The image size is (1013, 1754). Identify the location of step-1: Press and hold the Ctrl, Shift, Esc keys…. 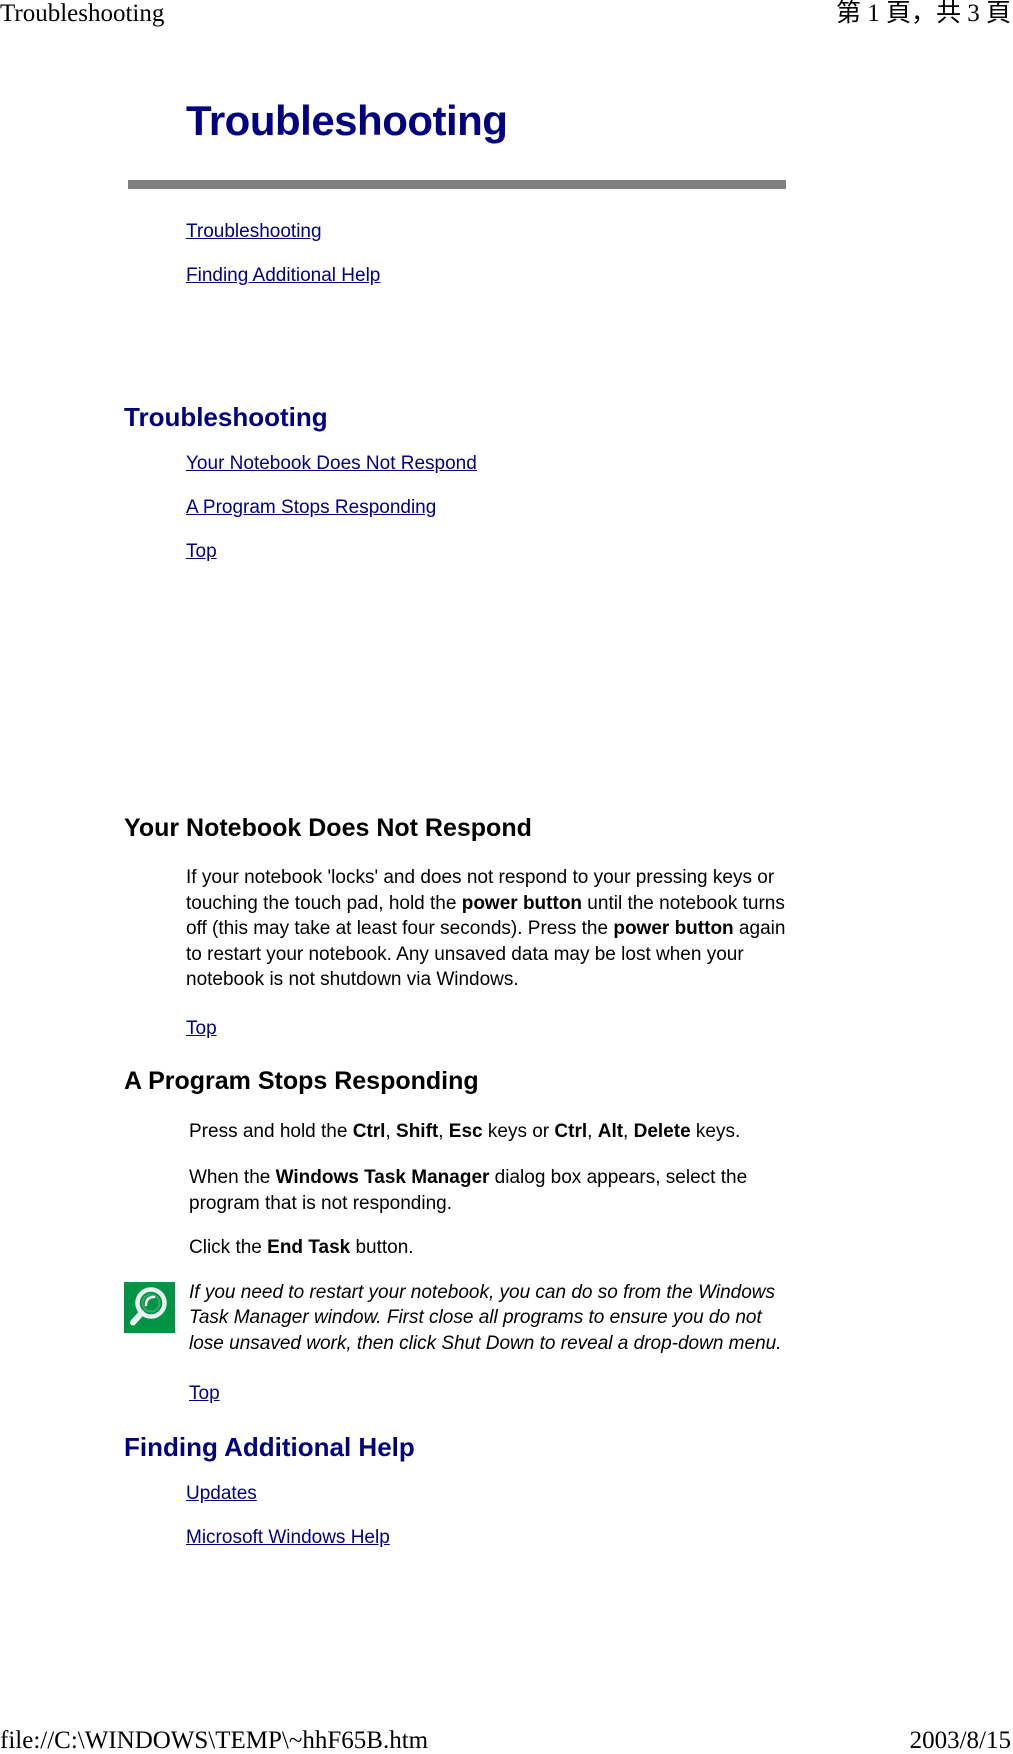
(465, 1131).